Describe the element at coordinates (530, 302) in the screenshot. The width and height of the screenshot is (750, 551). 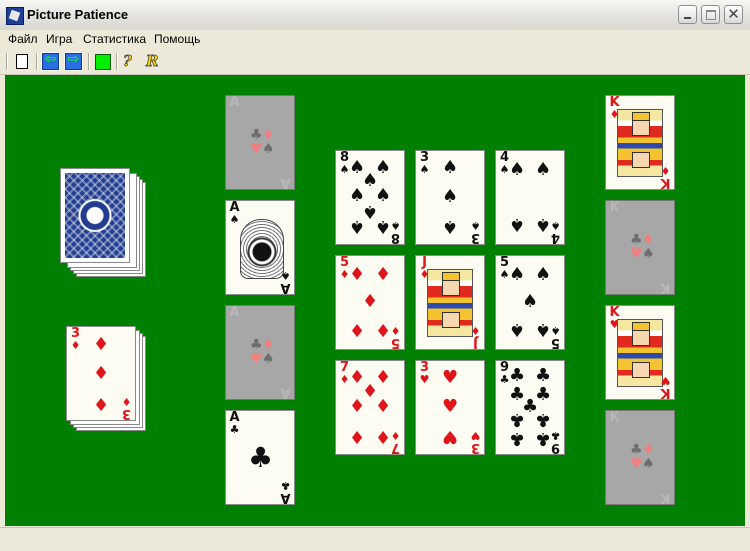
I see `tableau-card-5-spades: 5 ♠ ♠ ♠ ♠ ♠ ♠ 5 ♠` at that location.